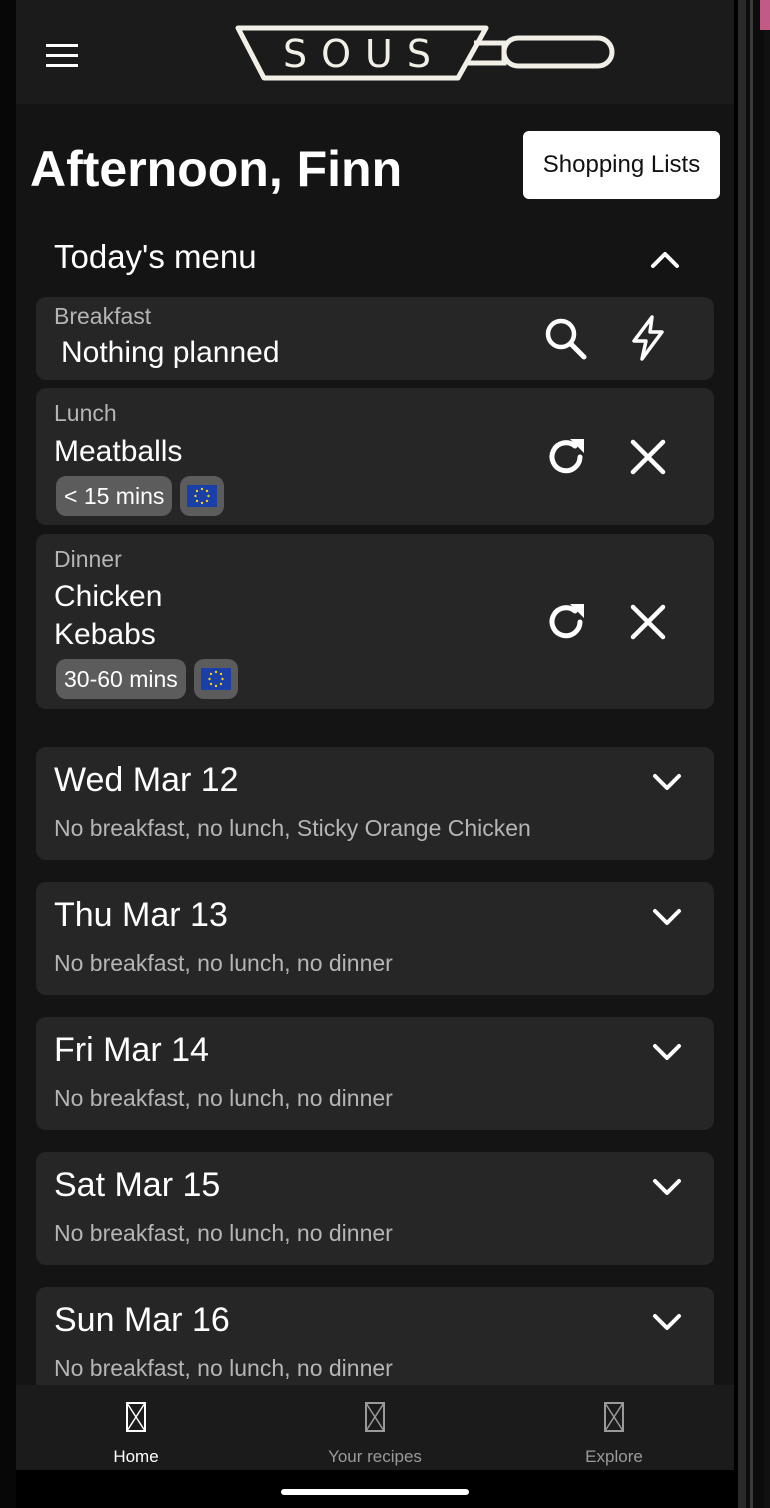 Image resolution: width=770 pixels, height=1508 pixels. I want to click on time-tag: 30-60 mins, so click(121, 679).